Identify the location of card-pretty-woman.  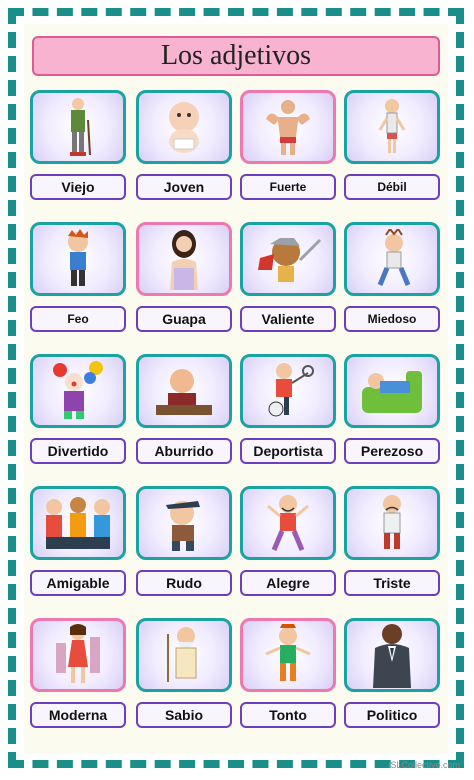
(184, 259).